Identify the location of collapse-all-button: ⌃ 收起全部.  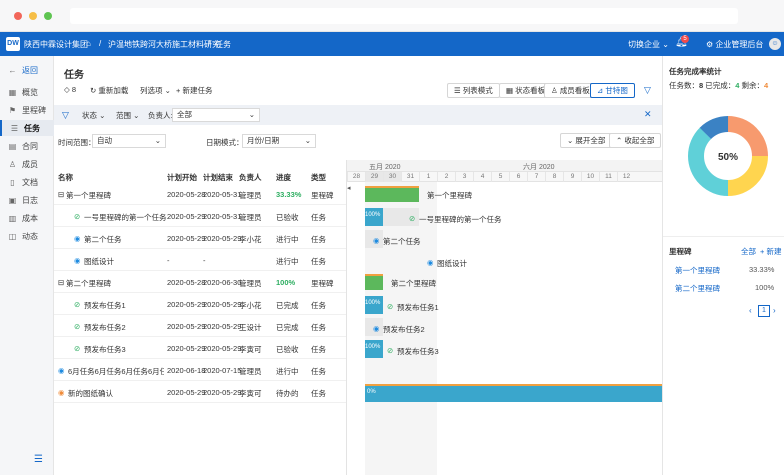
(635, 140).